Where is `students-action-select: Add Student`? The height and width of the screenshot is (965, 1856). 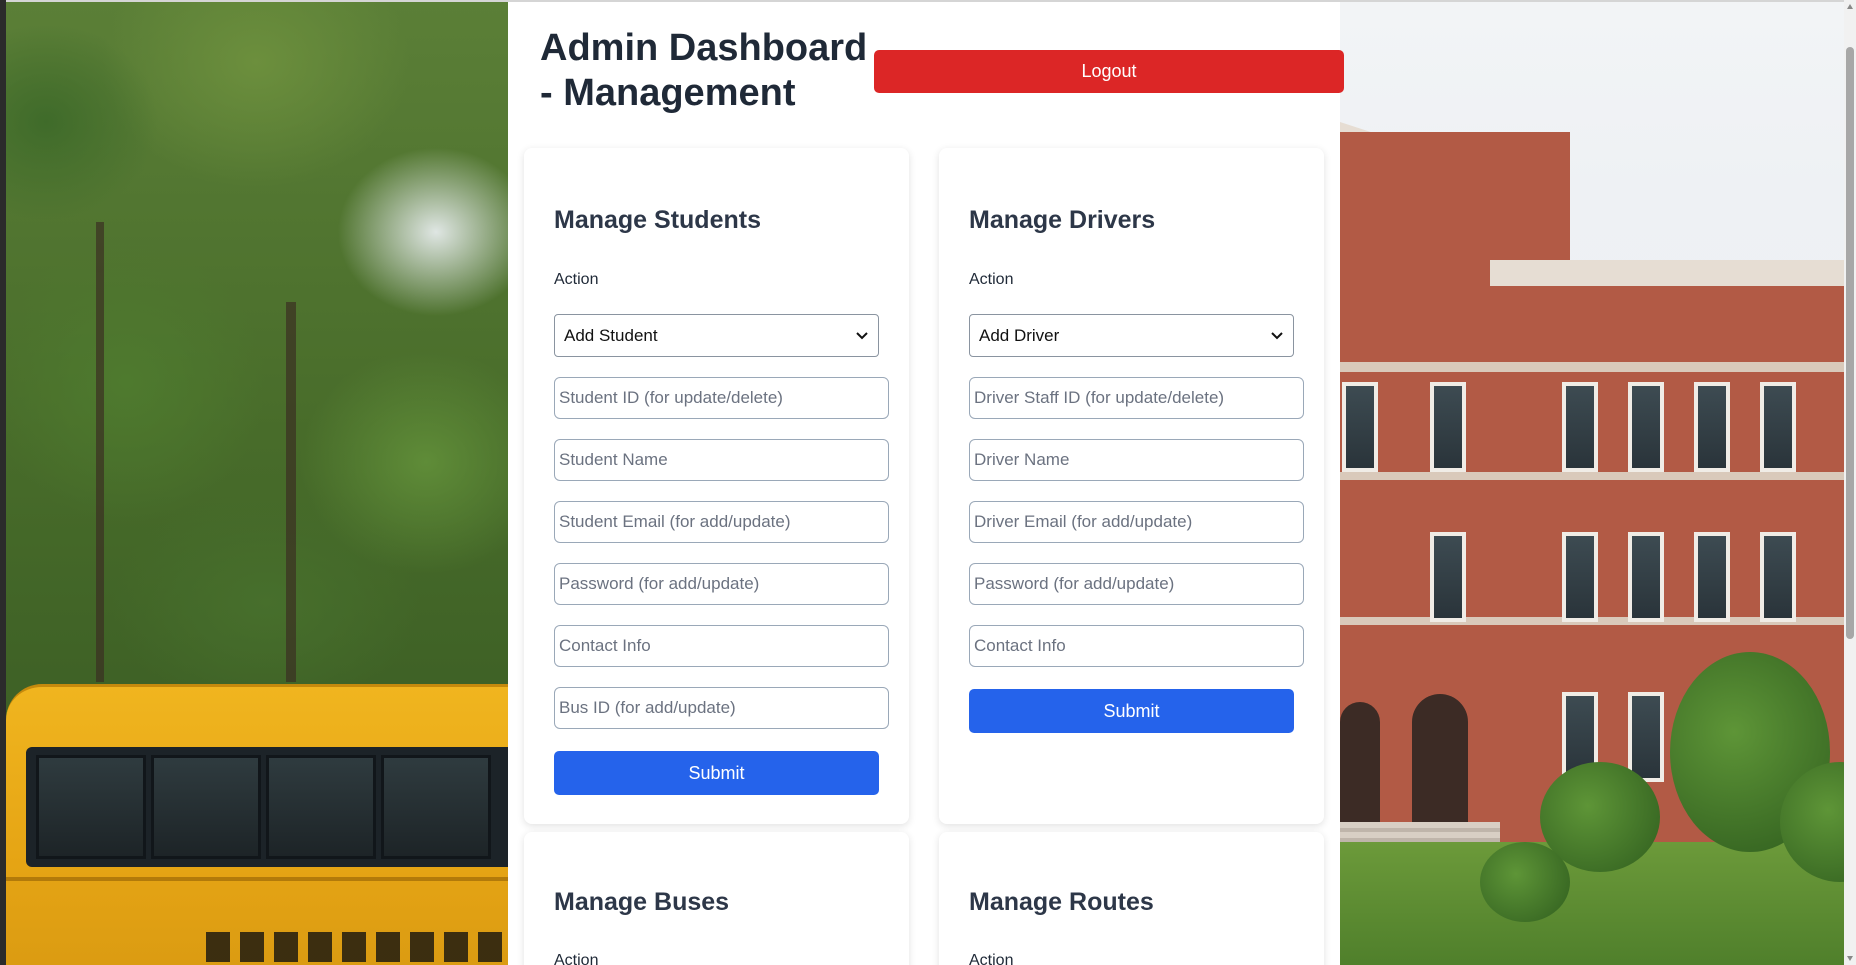
students-action-select: Add Student is located at coordinates (716, 335).